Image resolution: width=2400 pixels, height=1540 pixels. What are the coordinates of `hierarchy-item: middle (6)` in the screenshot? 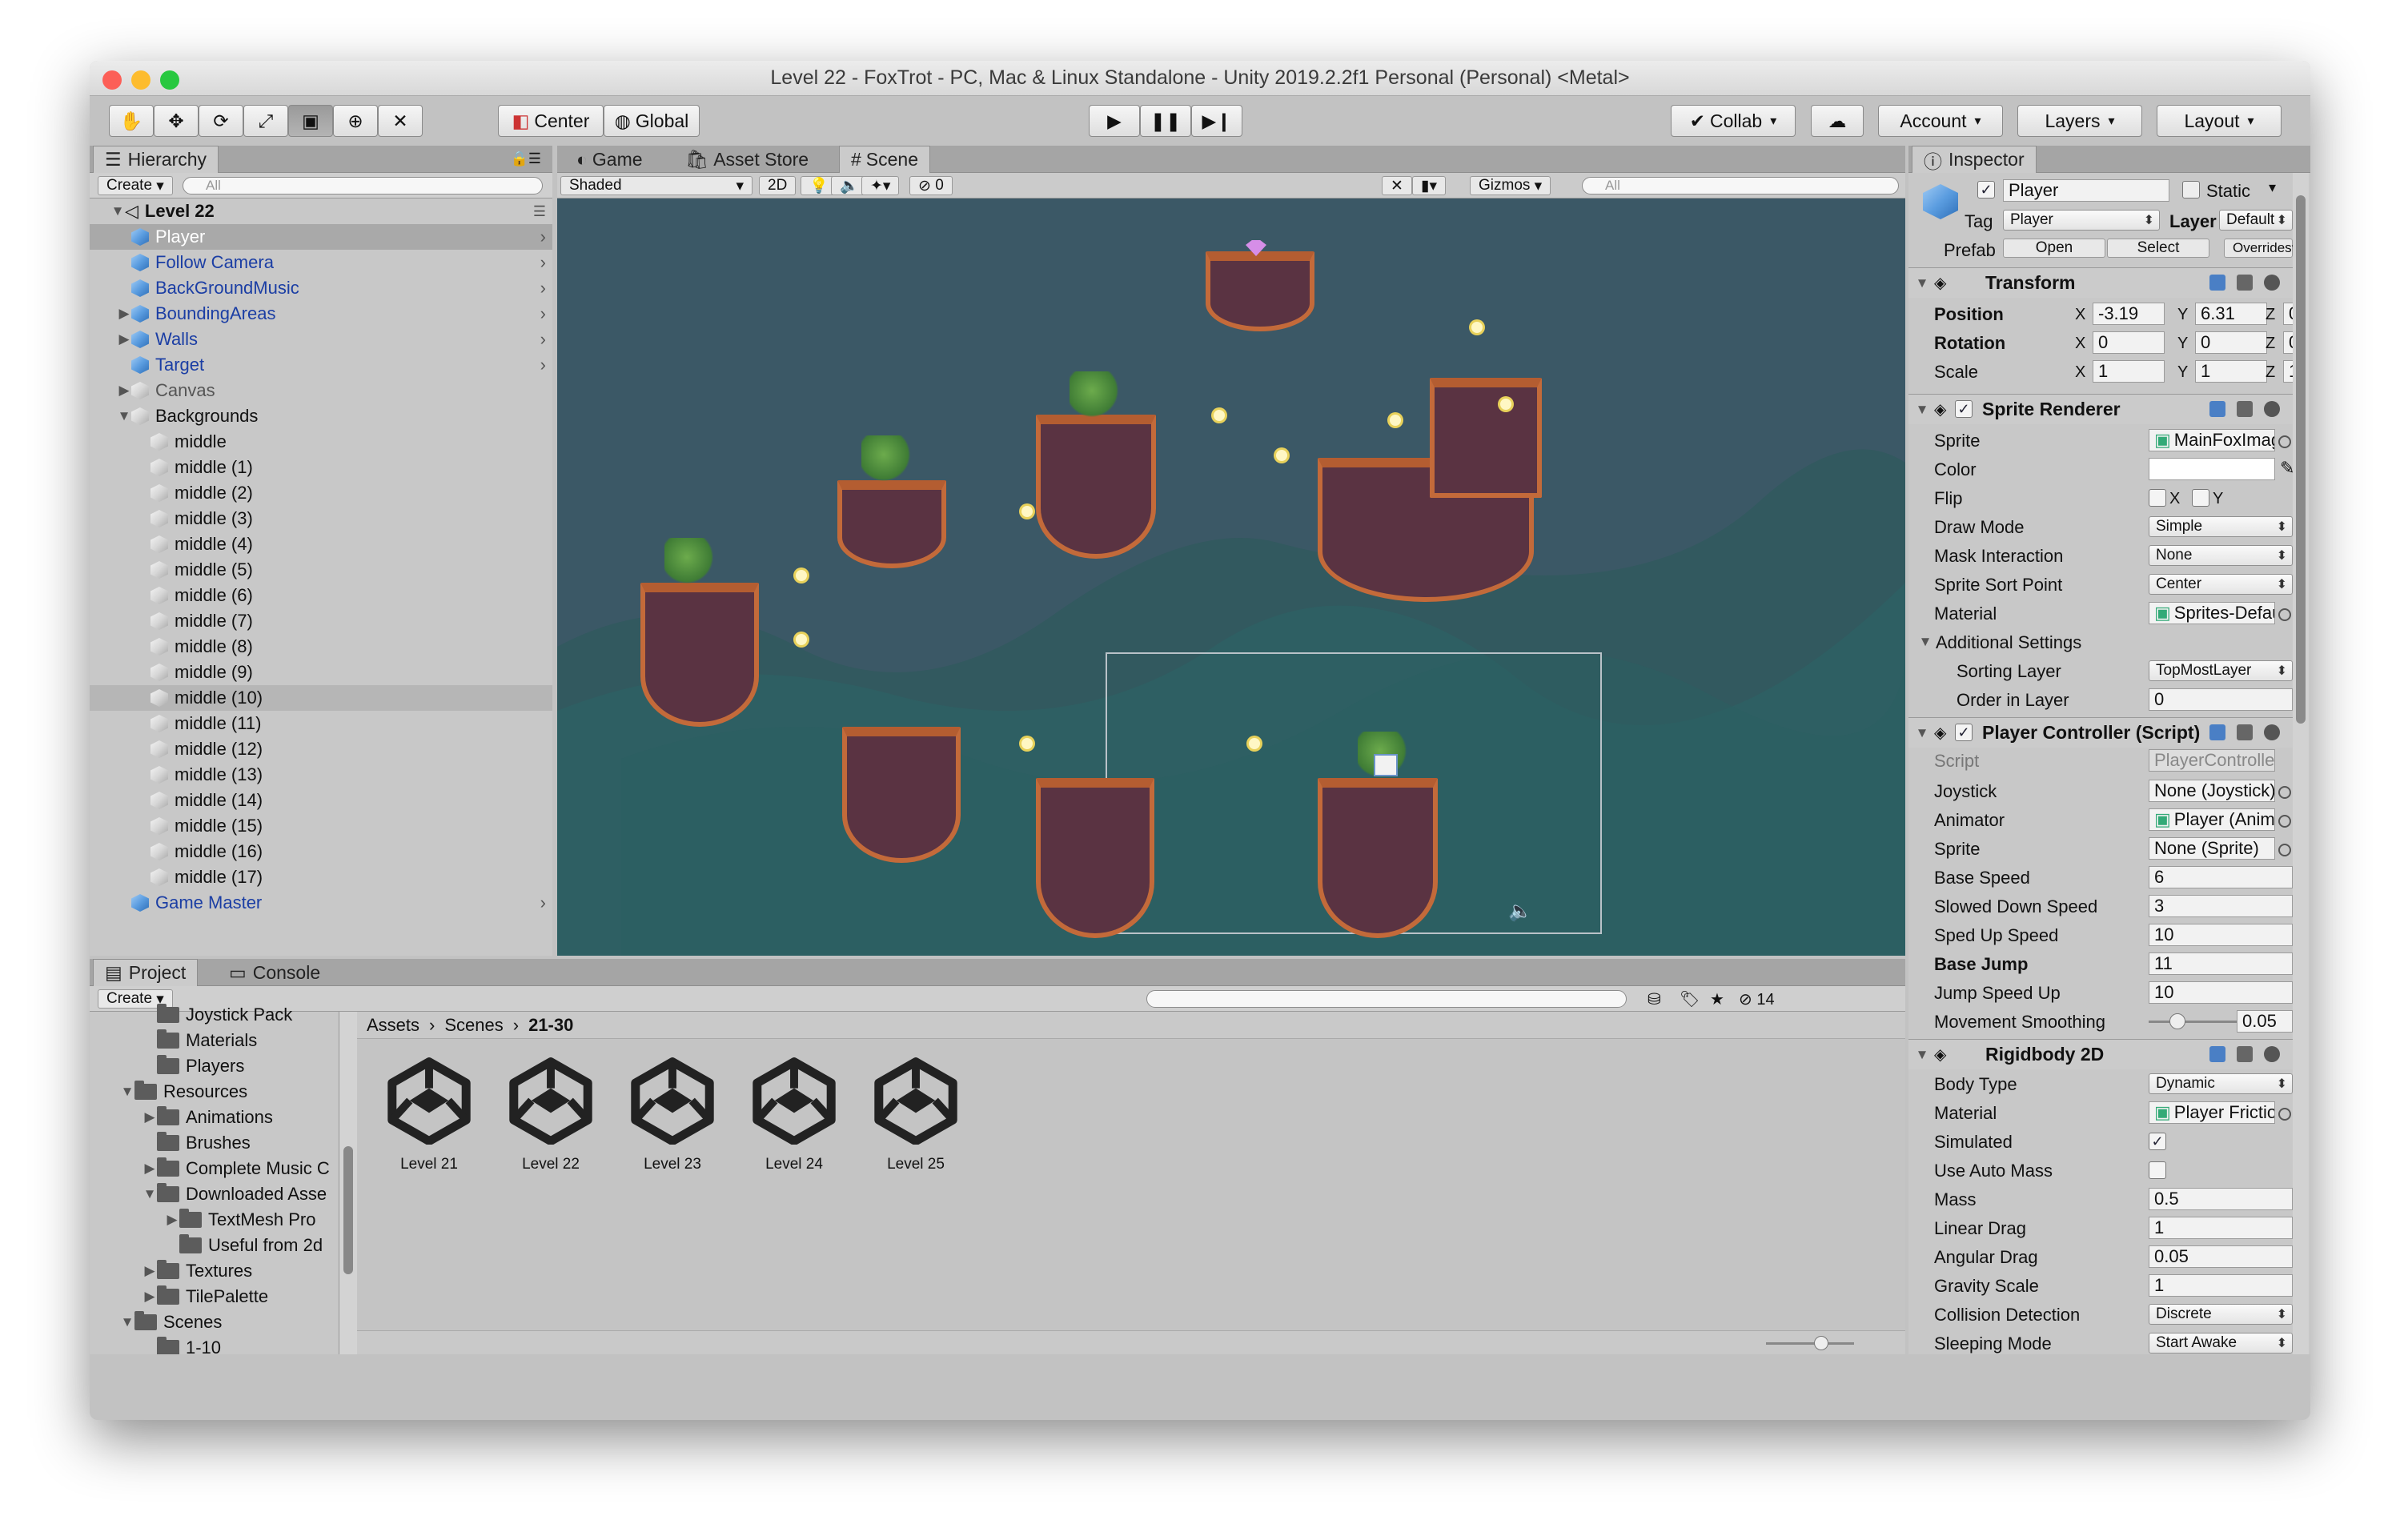 It's located at (321, 595).